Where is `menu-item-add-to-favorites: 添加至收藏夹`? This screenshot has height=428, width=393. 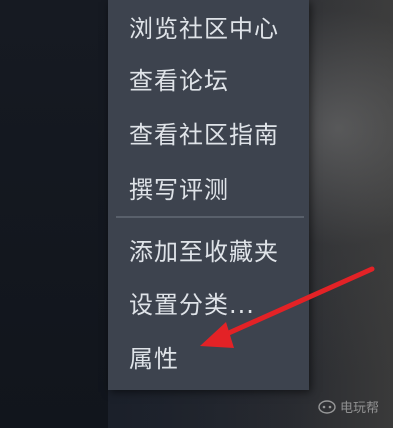 menu-item-add-to-favorites: 添加至收藏夹 is located at coordinates (208, 249).